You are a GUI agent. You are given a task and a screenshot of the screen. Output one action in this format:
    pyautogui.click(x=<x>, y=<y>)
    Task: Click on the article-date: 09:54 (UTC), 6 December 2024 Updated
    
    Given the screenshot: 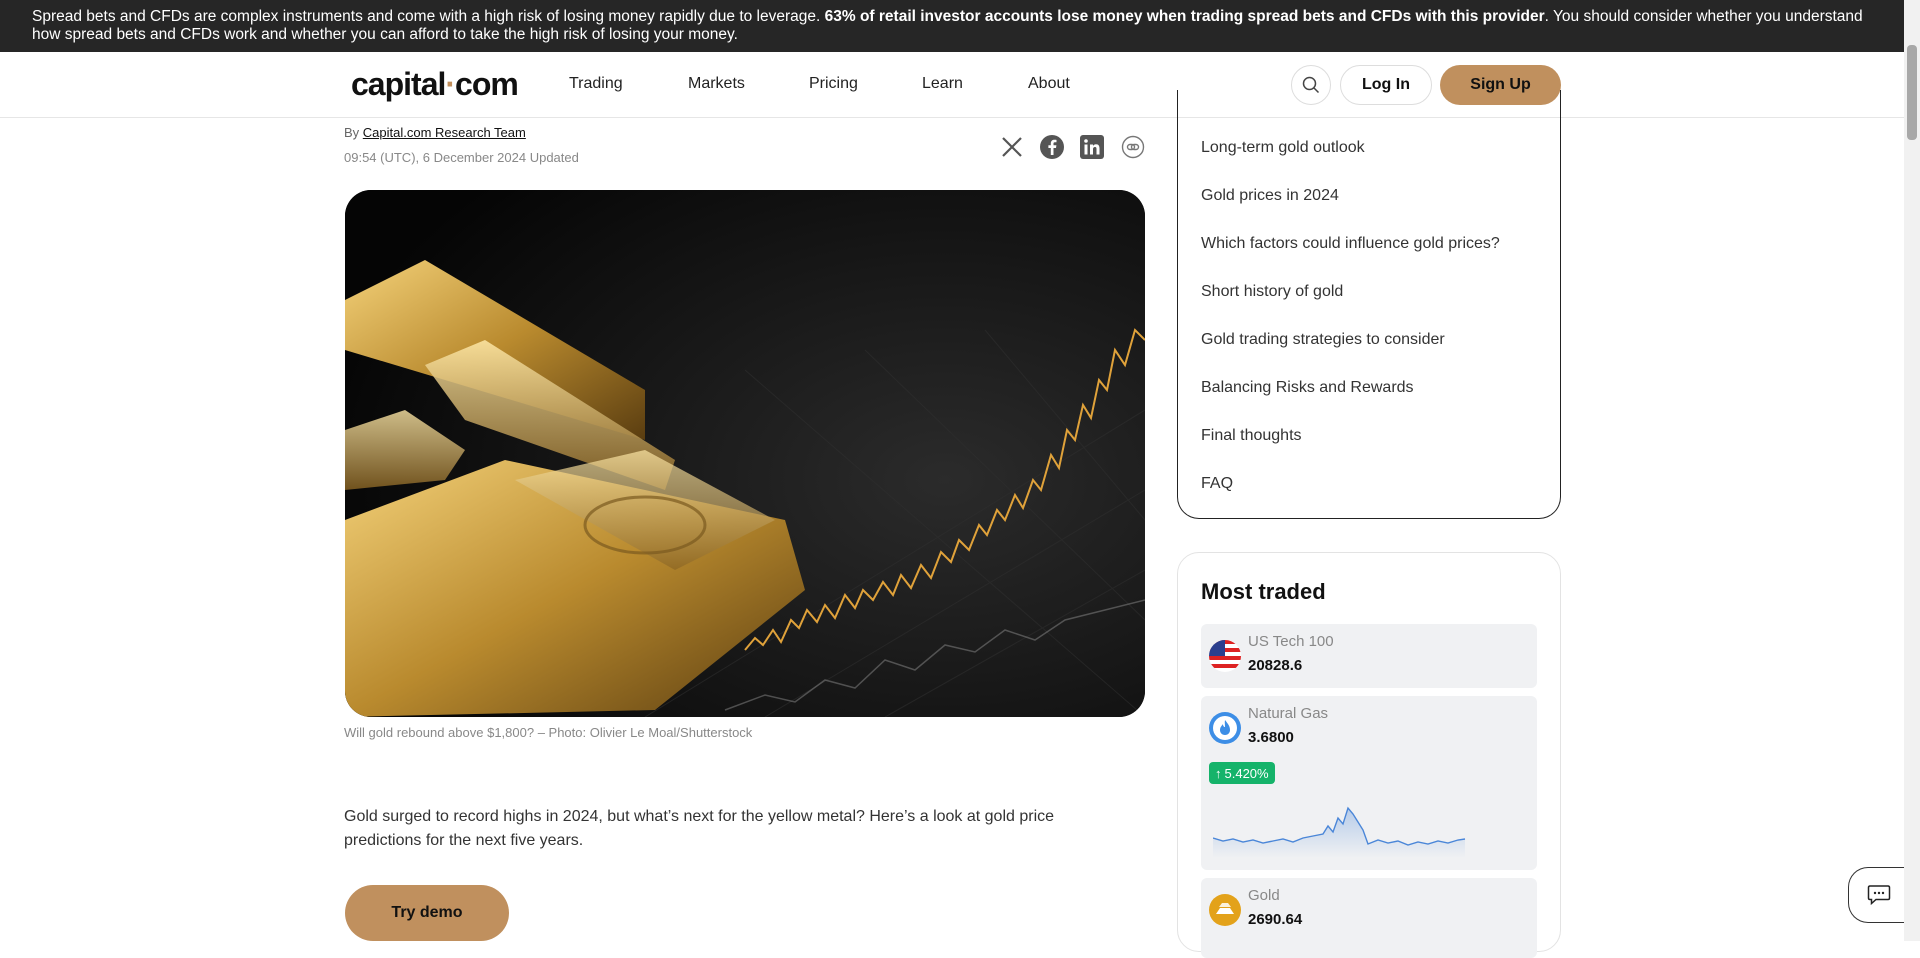 What is the action you would take?
    pyautogui.click(x=461, y=157)
    